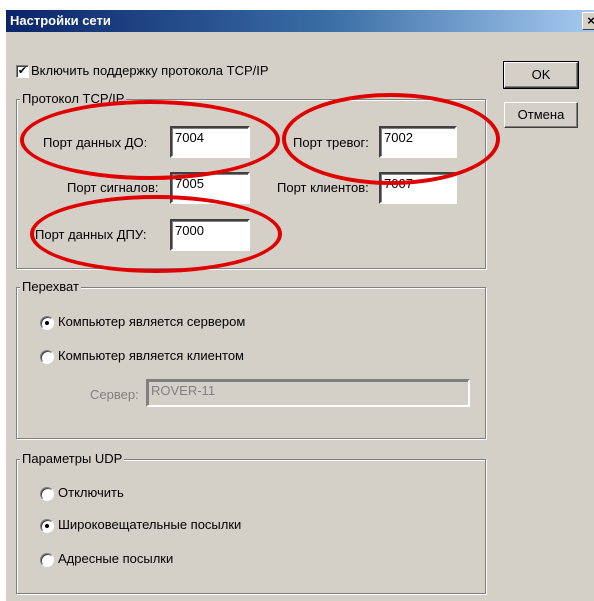 This screenshot has height=601, width=594. What do you see at coordinates (116, 558) in the screenshot?
I see `udp-address-label: Адресные посылки` at bounding box center [116, 558].